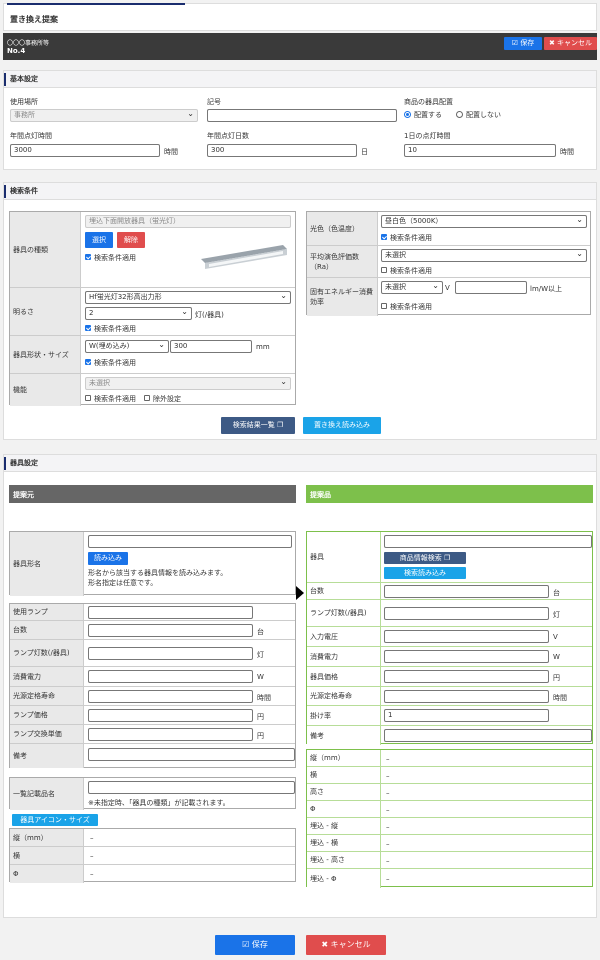 The image size is (600, 960). What do you see at coordinates (425, 573) in the screenshot?
I see `search-read-button: 検索読み込み` at bounding box center [425, 573].